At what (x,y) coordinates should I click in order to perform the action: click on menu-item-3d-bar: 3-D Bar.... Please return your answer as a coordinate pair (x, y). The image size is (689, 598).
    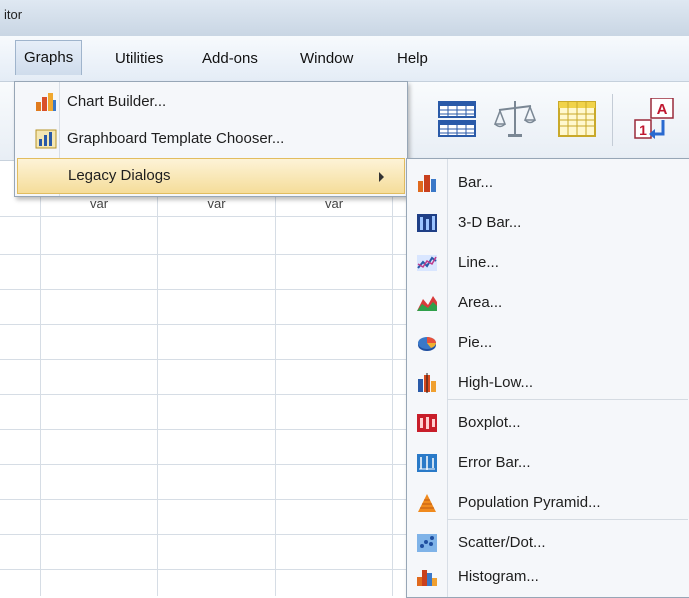
    Looking at the image, I should click on (548, 223).